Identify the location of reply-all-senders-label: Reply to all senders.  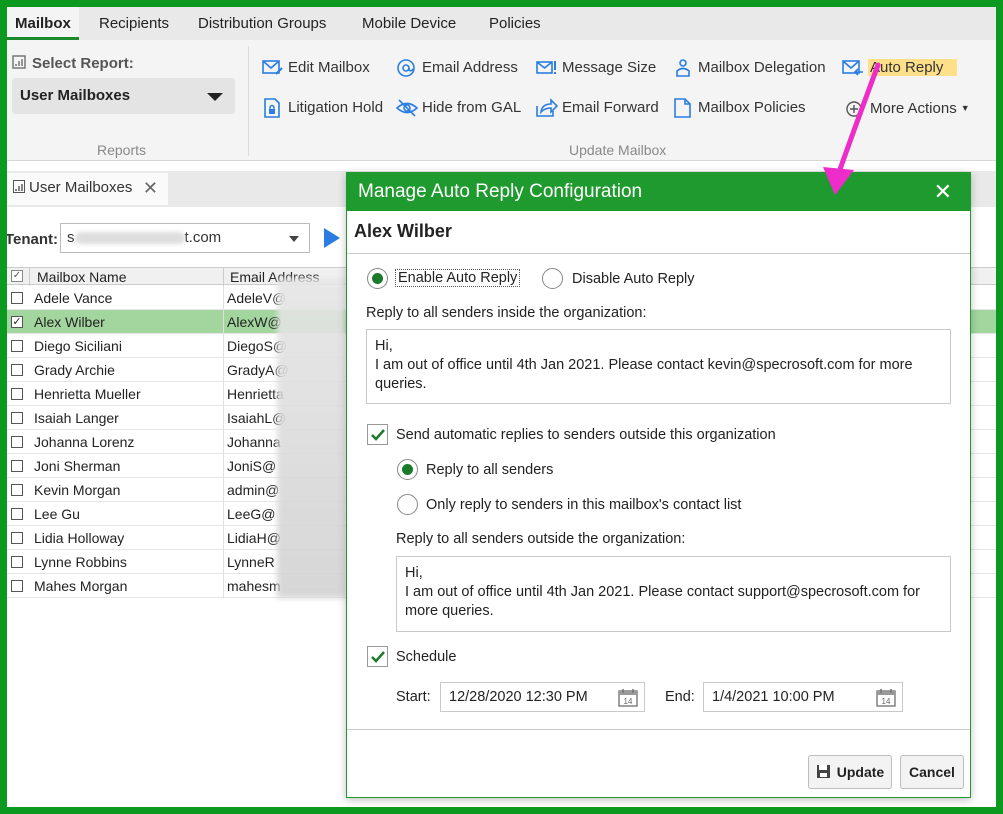
(489, 470).